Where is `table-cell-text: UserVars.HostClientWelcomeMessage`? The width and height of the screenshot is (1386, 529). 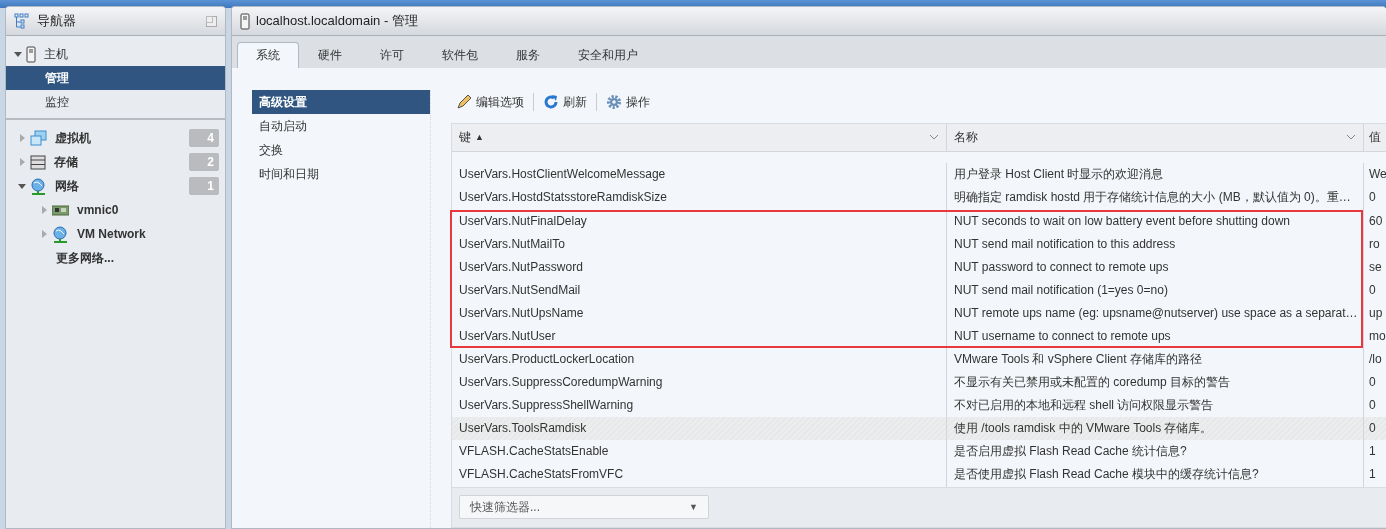 table-cell-text: UserVars.HostClientWelcomeMessage is located at coordinates (562, 175).